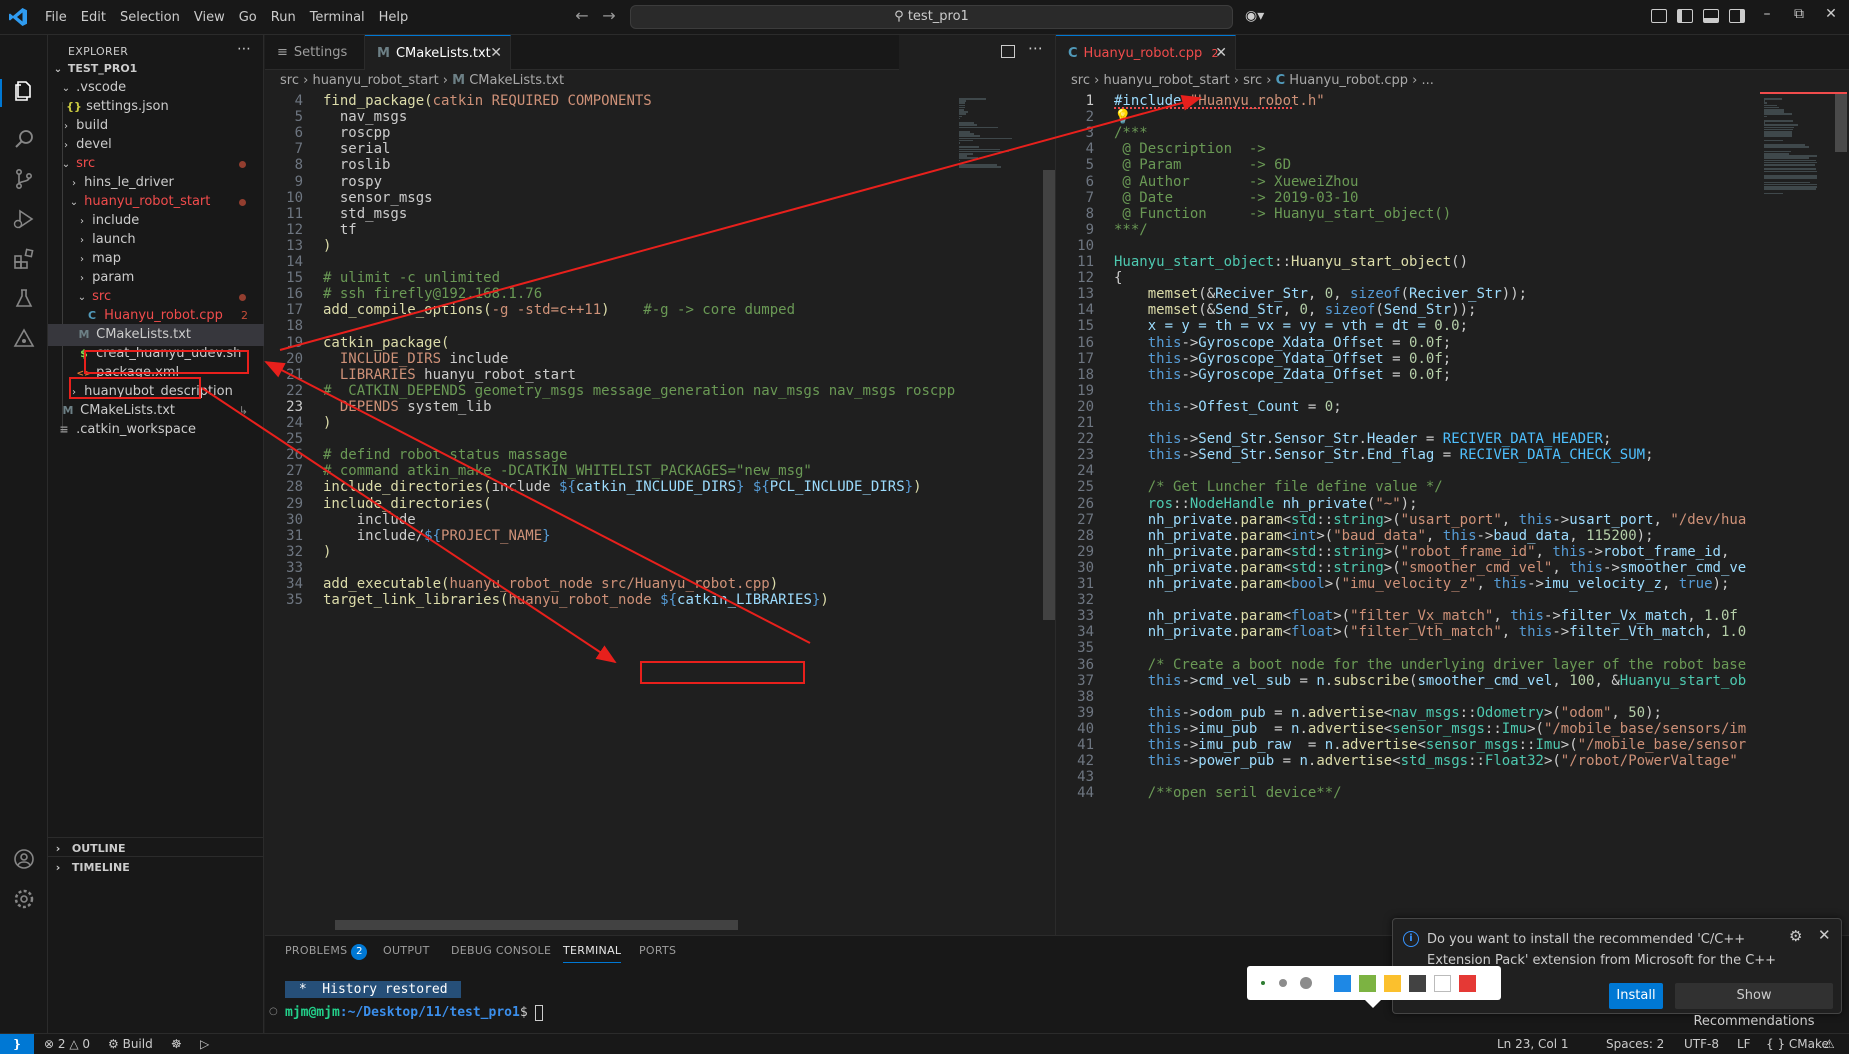 The image size is (1849, 1054). I want to click on search-icon, so click(24, 141).